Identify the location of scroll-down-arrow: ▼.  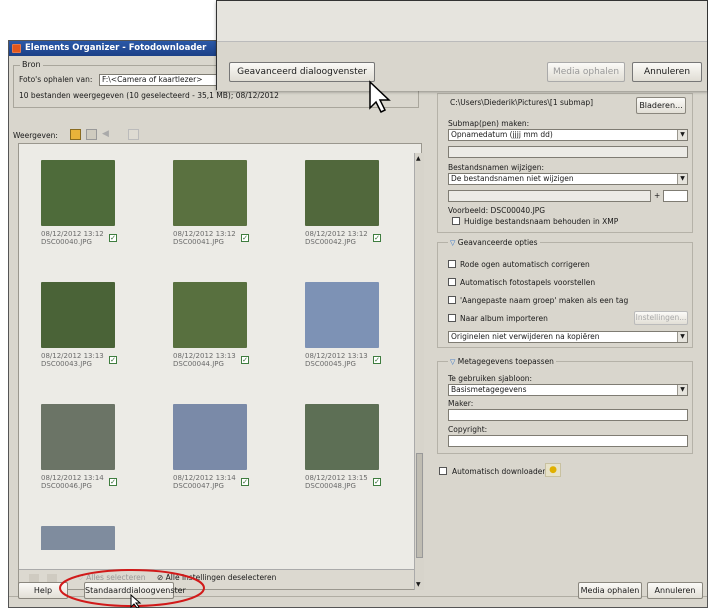
(418, 584).